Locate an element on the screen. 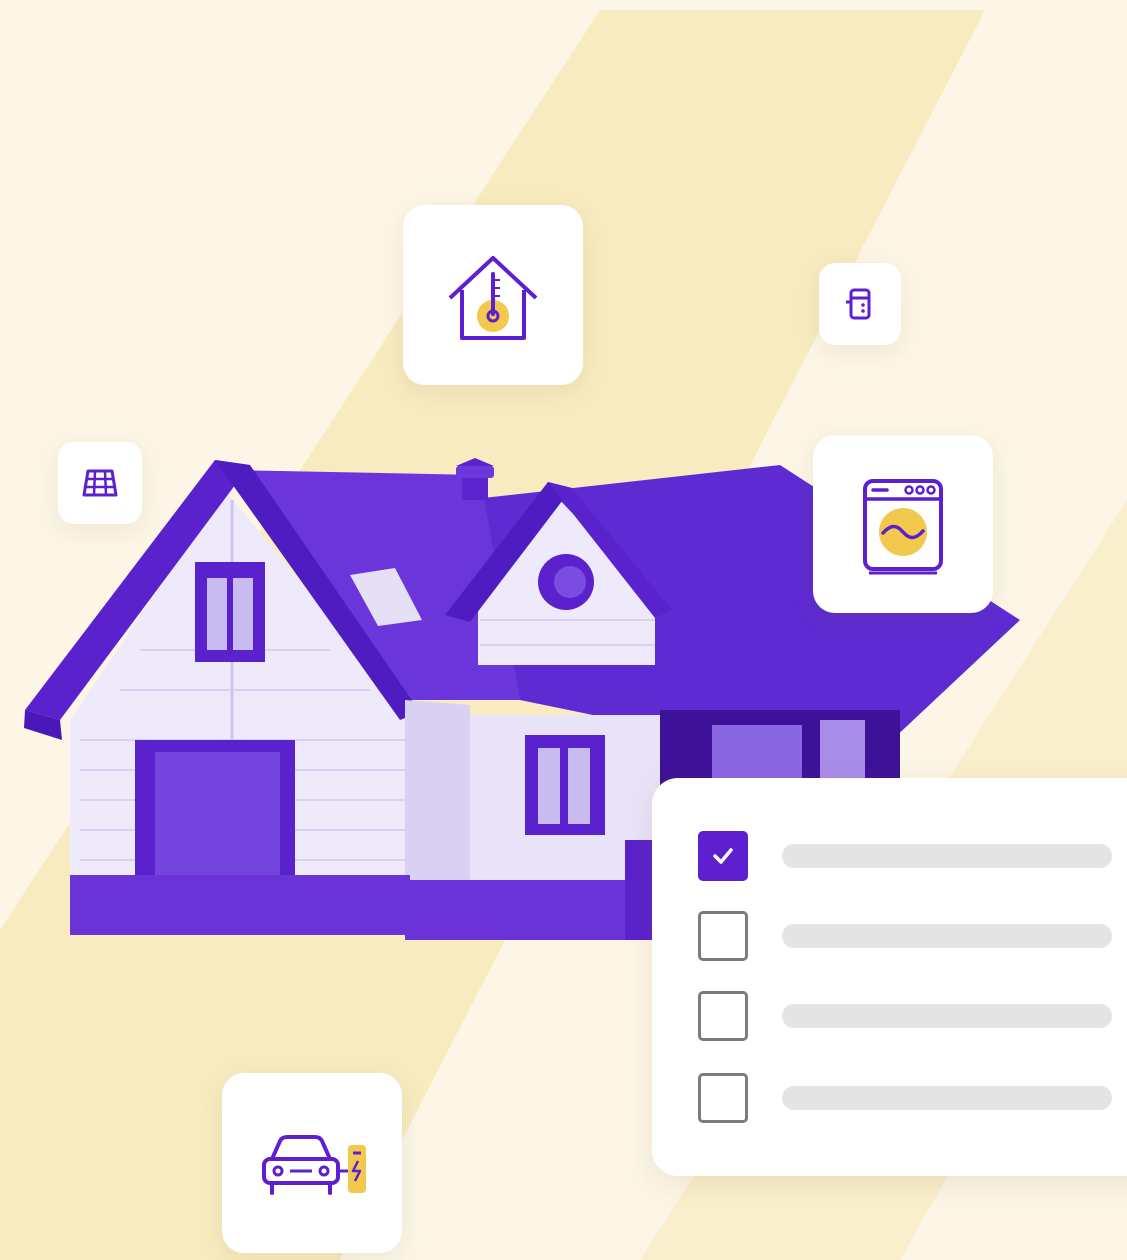 This screenshot has width=1127, height=1260. solar-panel-card is located at coordinates (100, 483).